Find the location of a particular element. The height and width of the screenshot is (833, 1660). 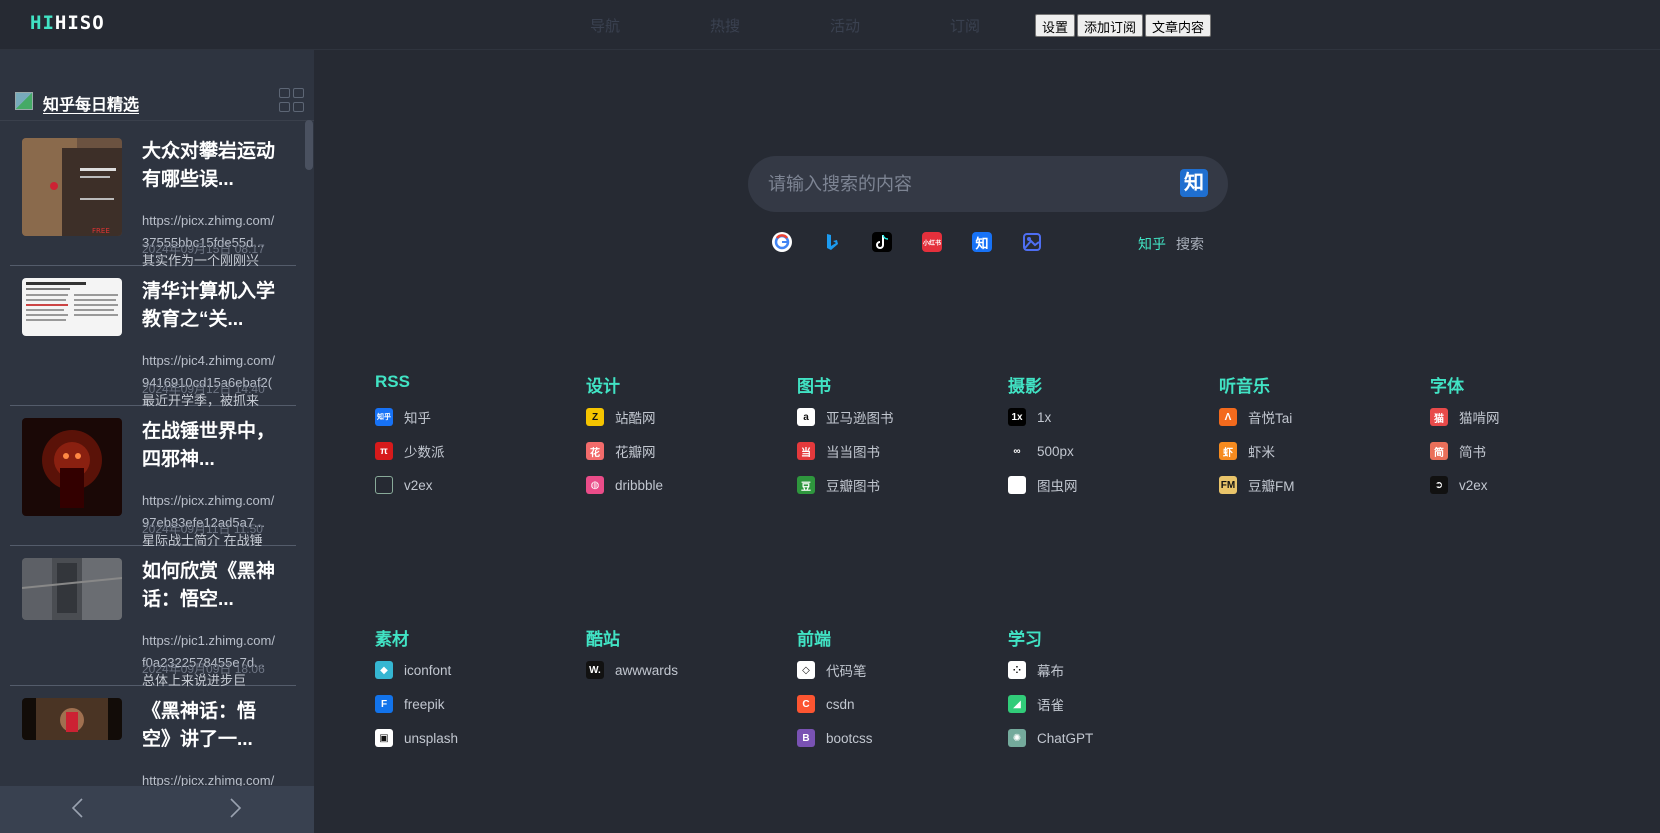

list-item: 《黑神话：悟空》讲了一... https://picx.zhimg.com/ is located at coordinates (153, 736).